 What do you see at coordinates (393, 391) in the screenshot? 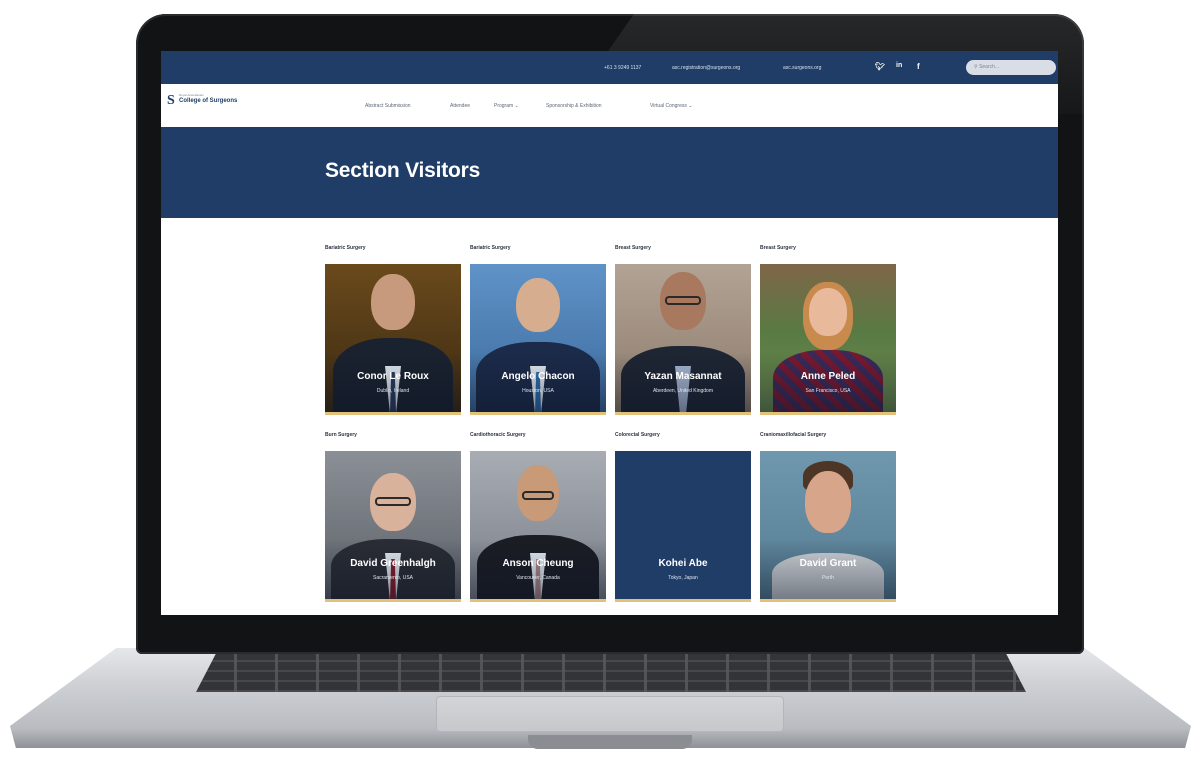
I see `visitor-location: Dublin, Ireland` at bounding box center [393, 391].